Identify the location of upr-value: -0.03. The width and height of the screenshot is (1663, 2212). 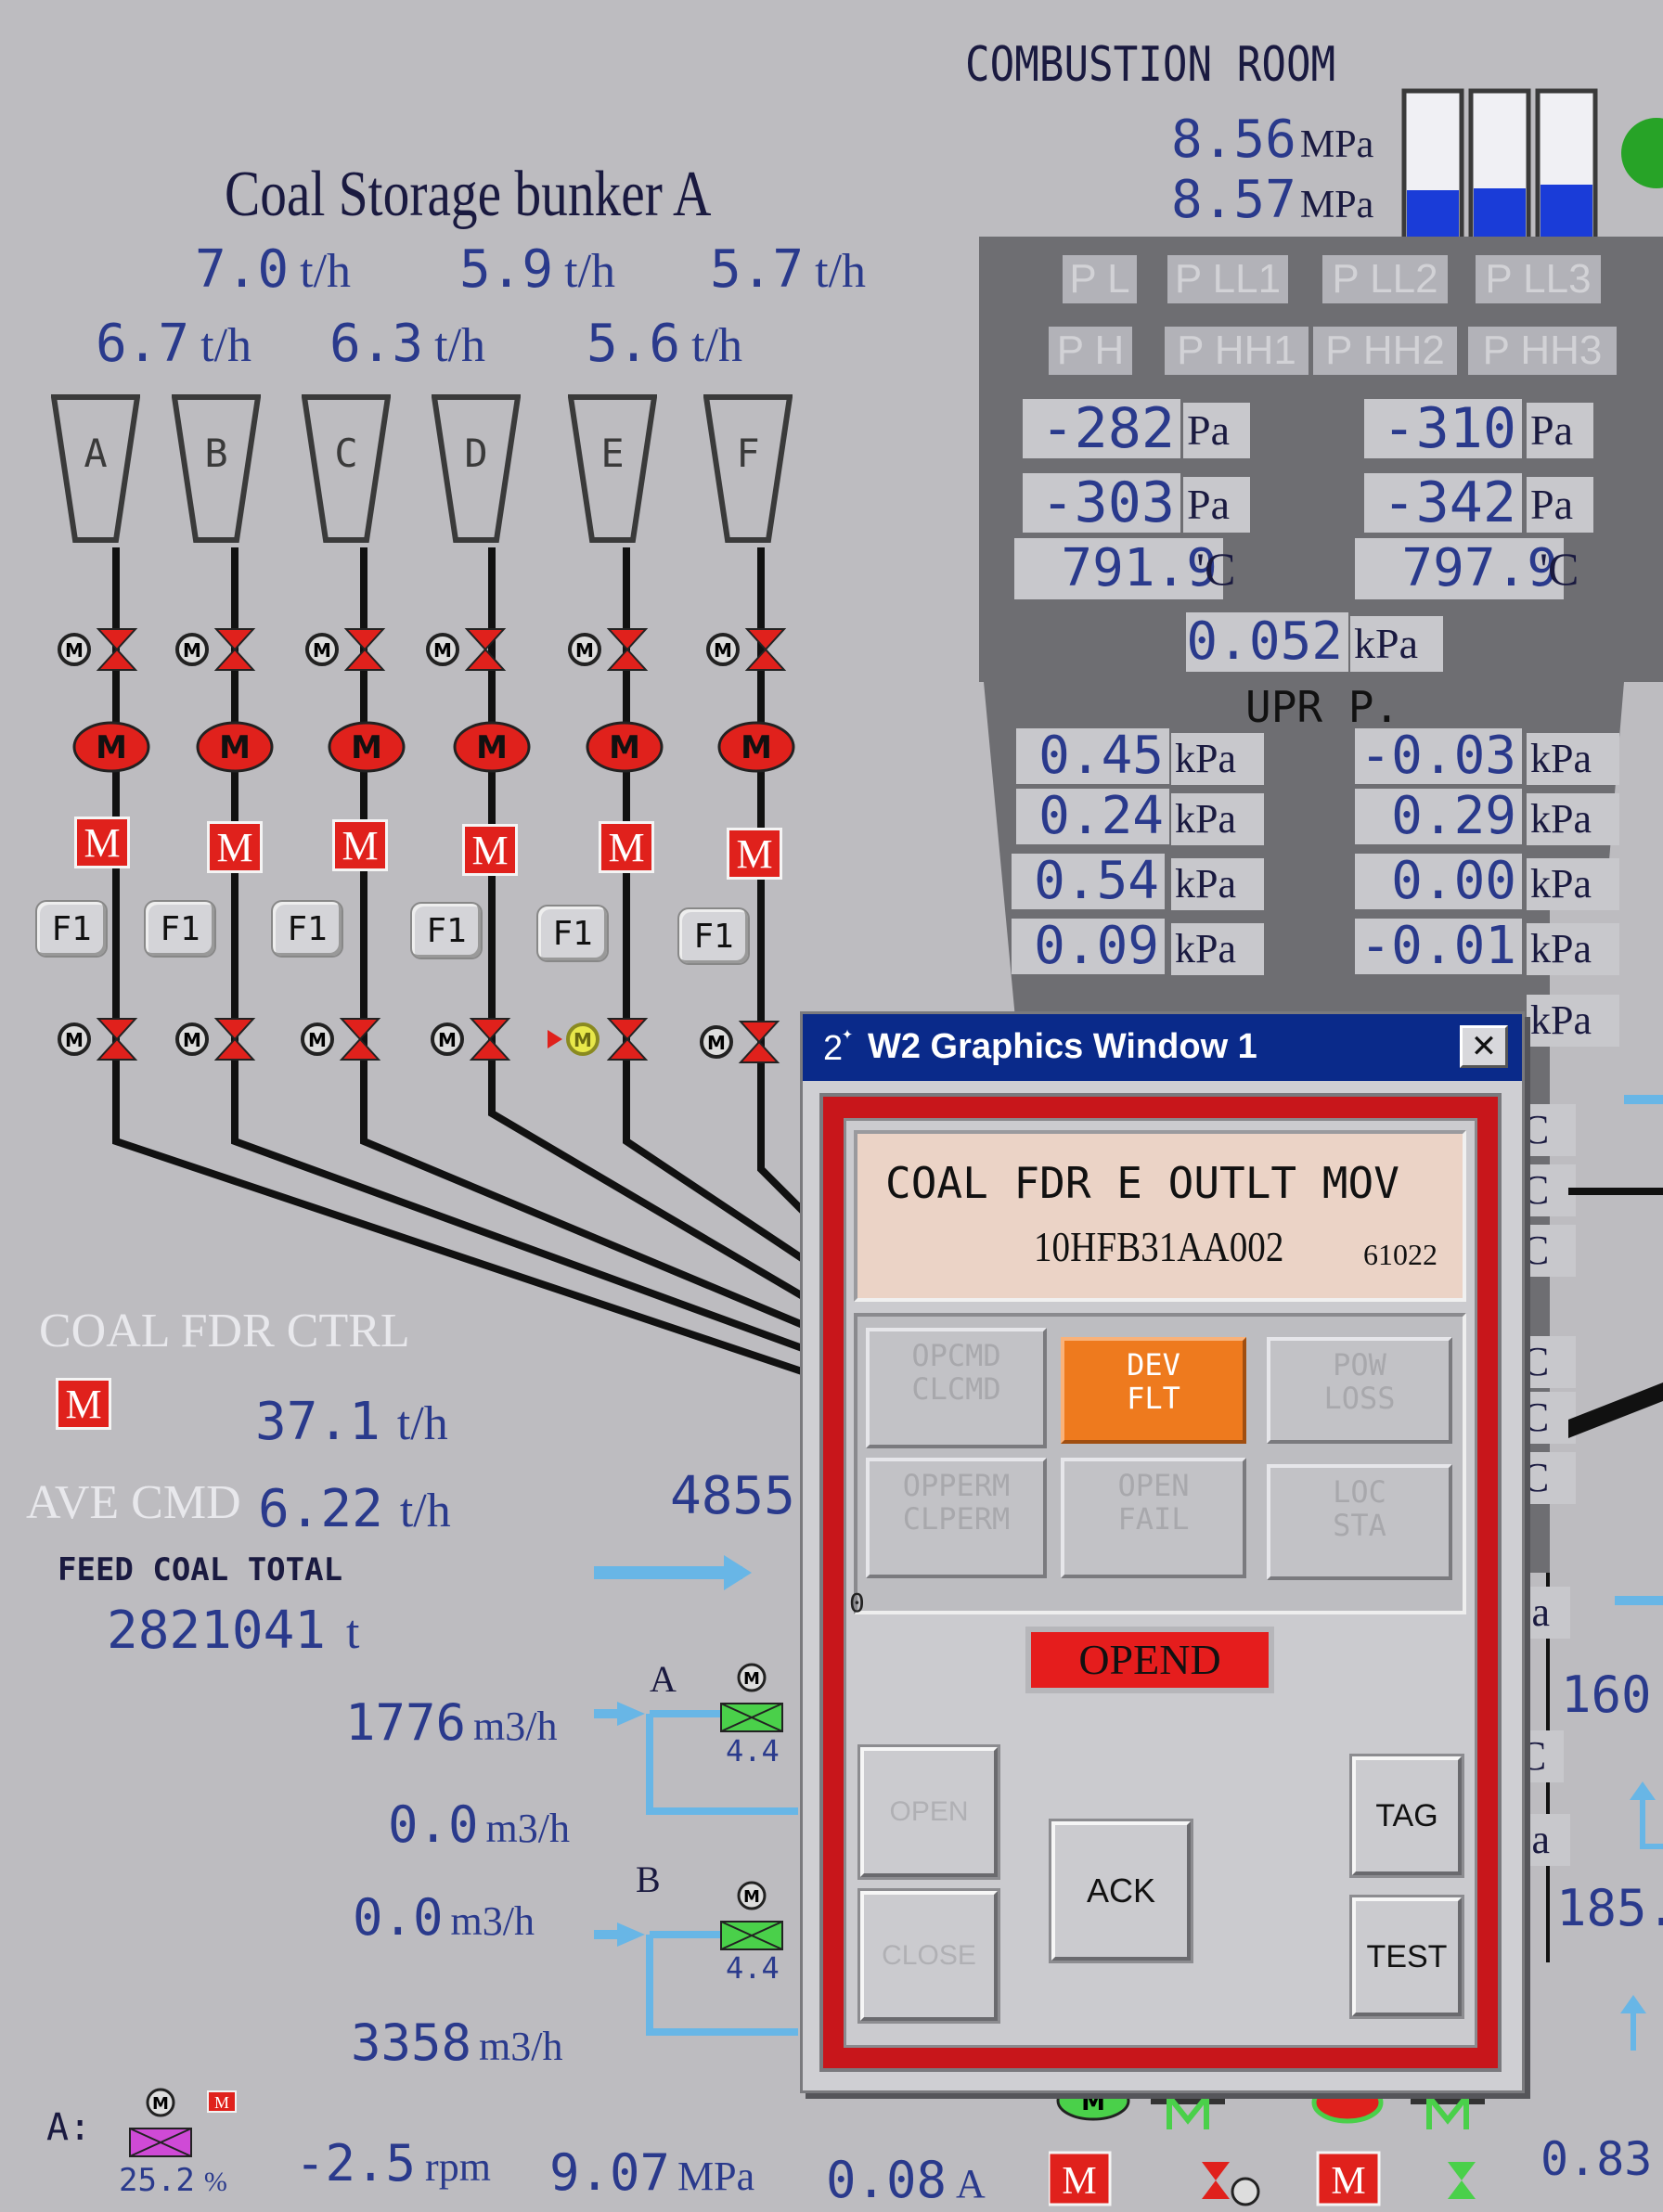
(1439, 756).